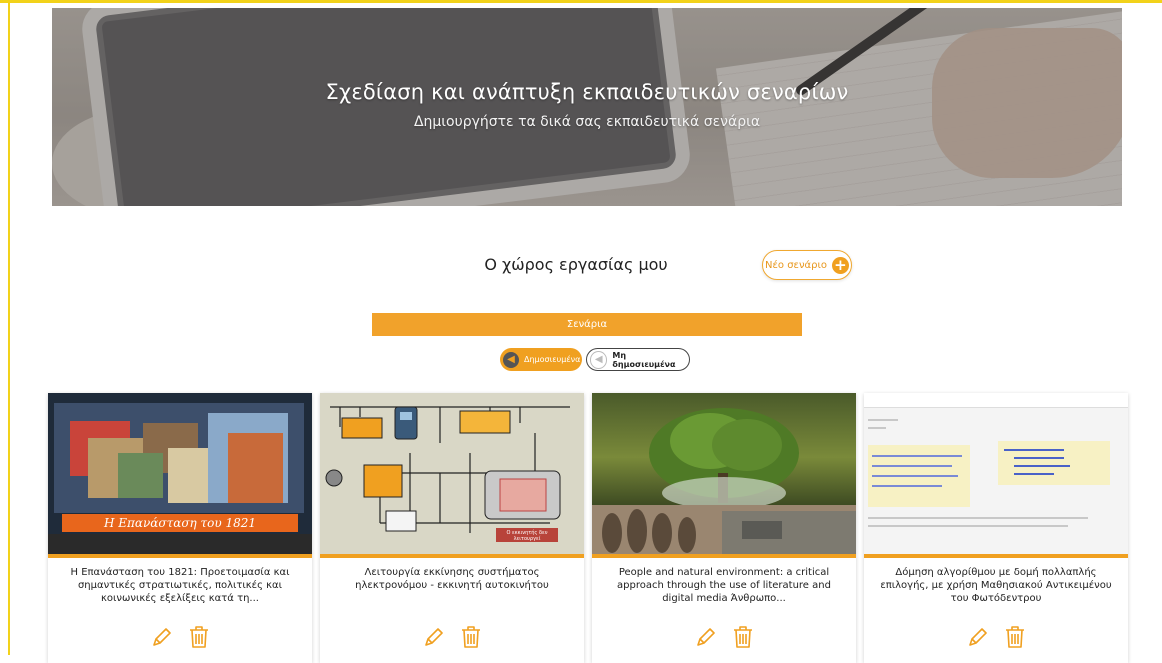 The image size is (1162, 663). I want to click on filter-published-label: Δημοσιευμένα, so click(552, 359).